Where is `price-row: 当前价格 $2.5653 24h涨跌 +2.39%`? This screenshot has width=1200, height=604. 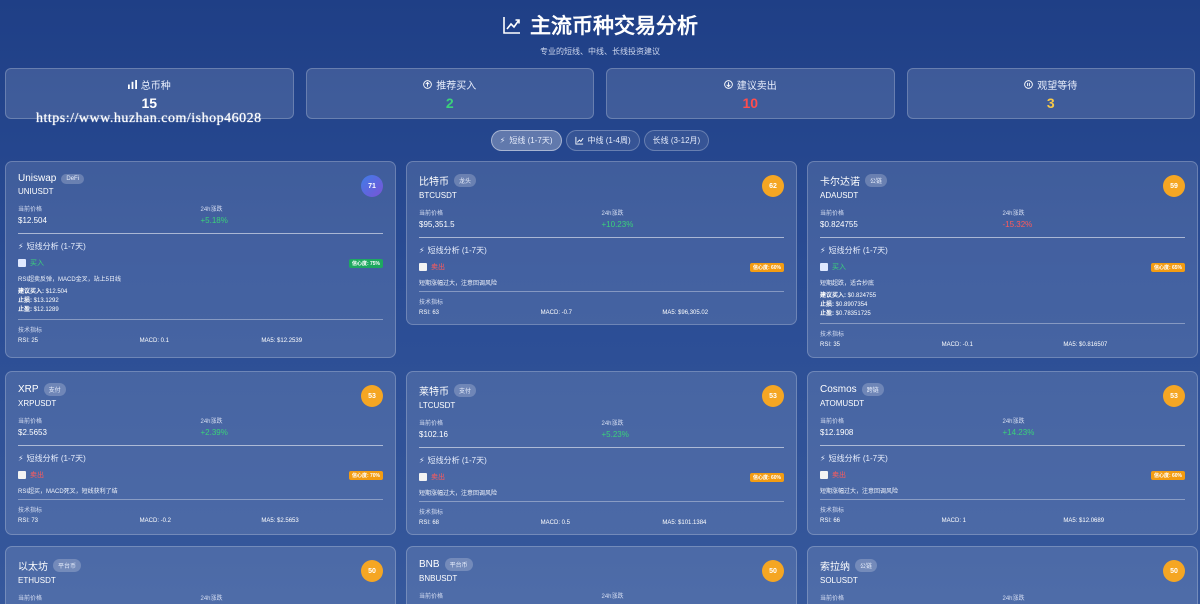
price-row: 当前价格 $2.5653 24h涨跌 +2.39% is located at coordinates (200, 426).